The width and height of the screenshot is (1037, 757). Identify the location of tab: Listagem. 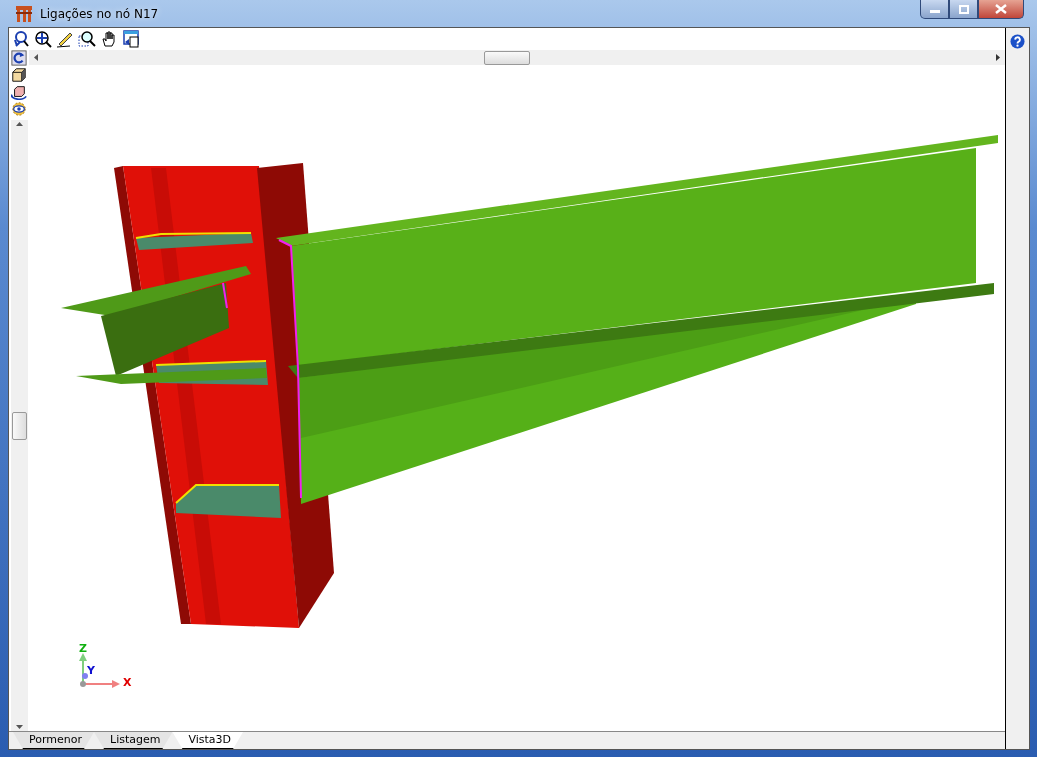
(133, 740).